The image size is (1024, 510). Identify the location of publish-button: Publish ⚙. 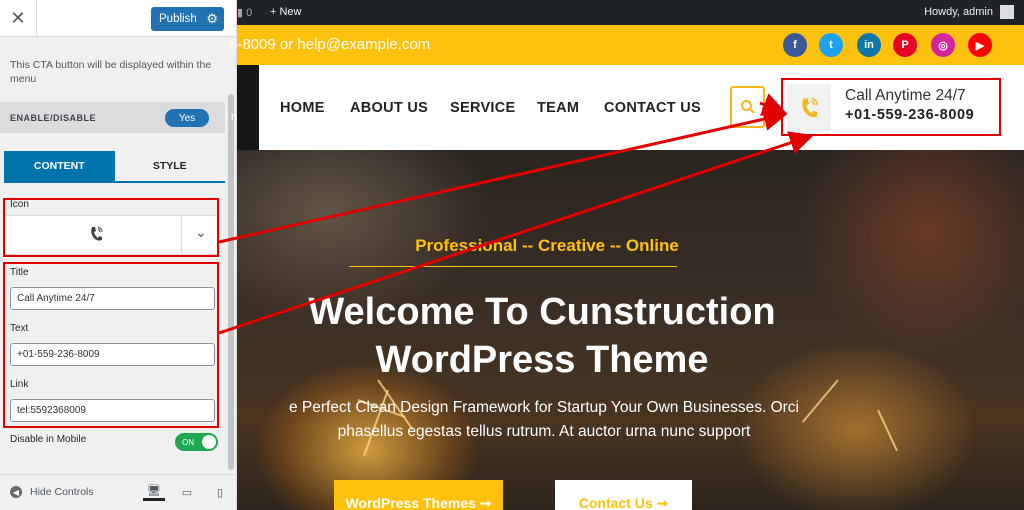
(187, 19).